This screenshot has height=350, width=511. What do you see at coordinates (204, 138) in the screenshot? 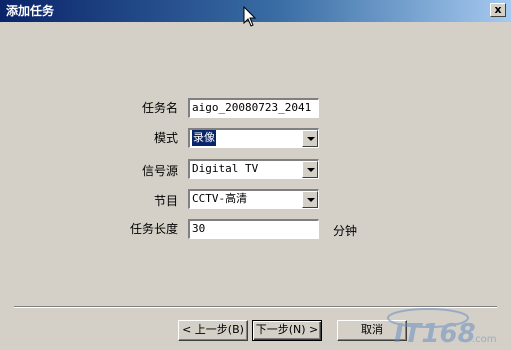
I see `mode-value: 录像` at bounding box center [204, 138].